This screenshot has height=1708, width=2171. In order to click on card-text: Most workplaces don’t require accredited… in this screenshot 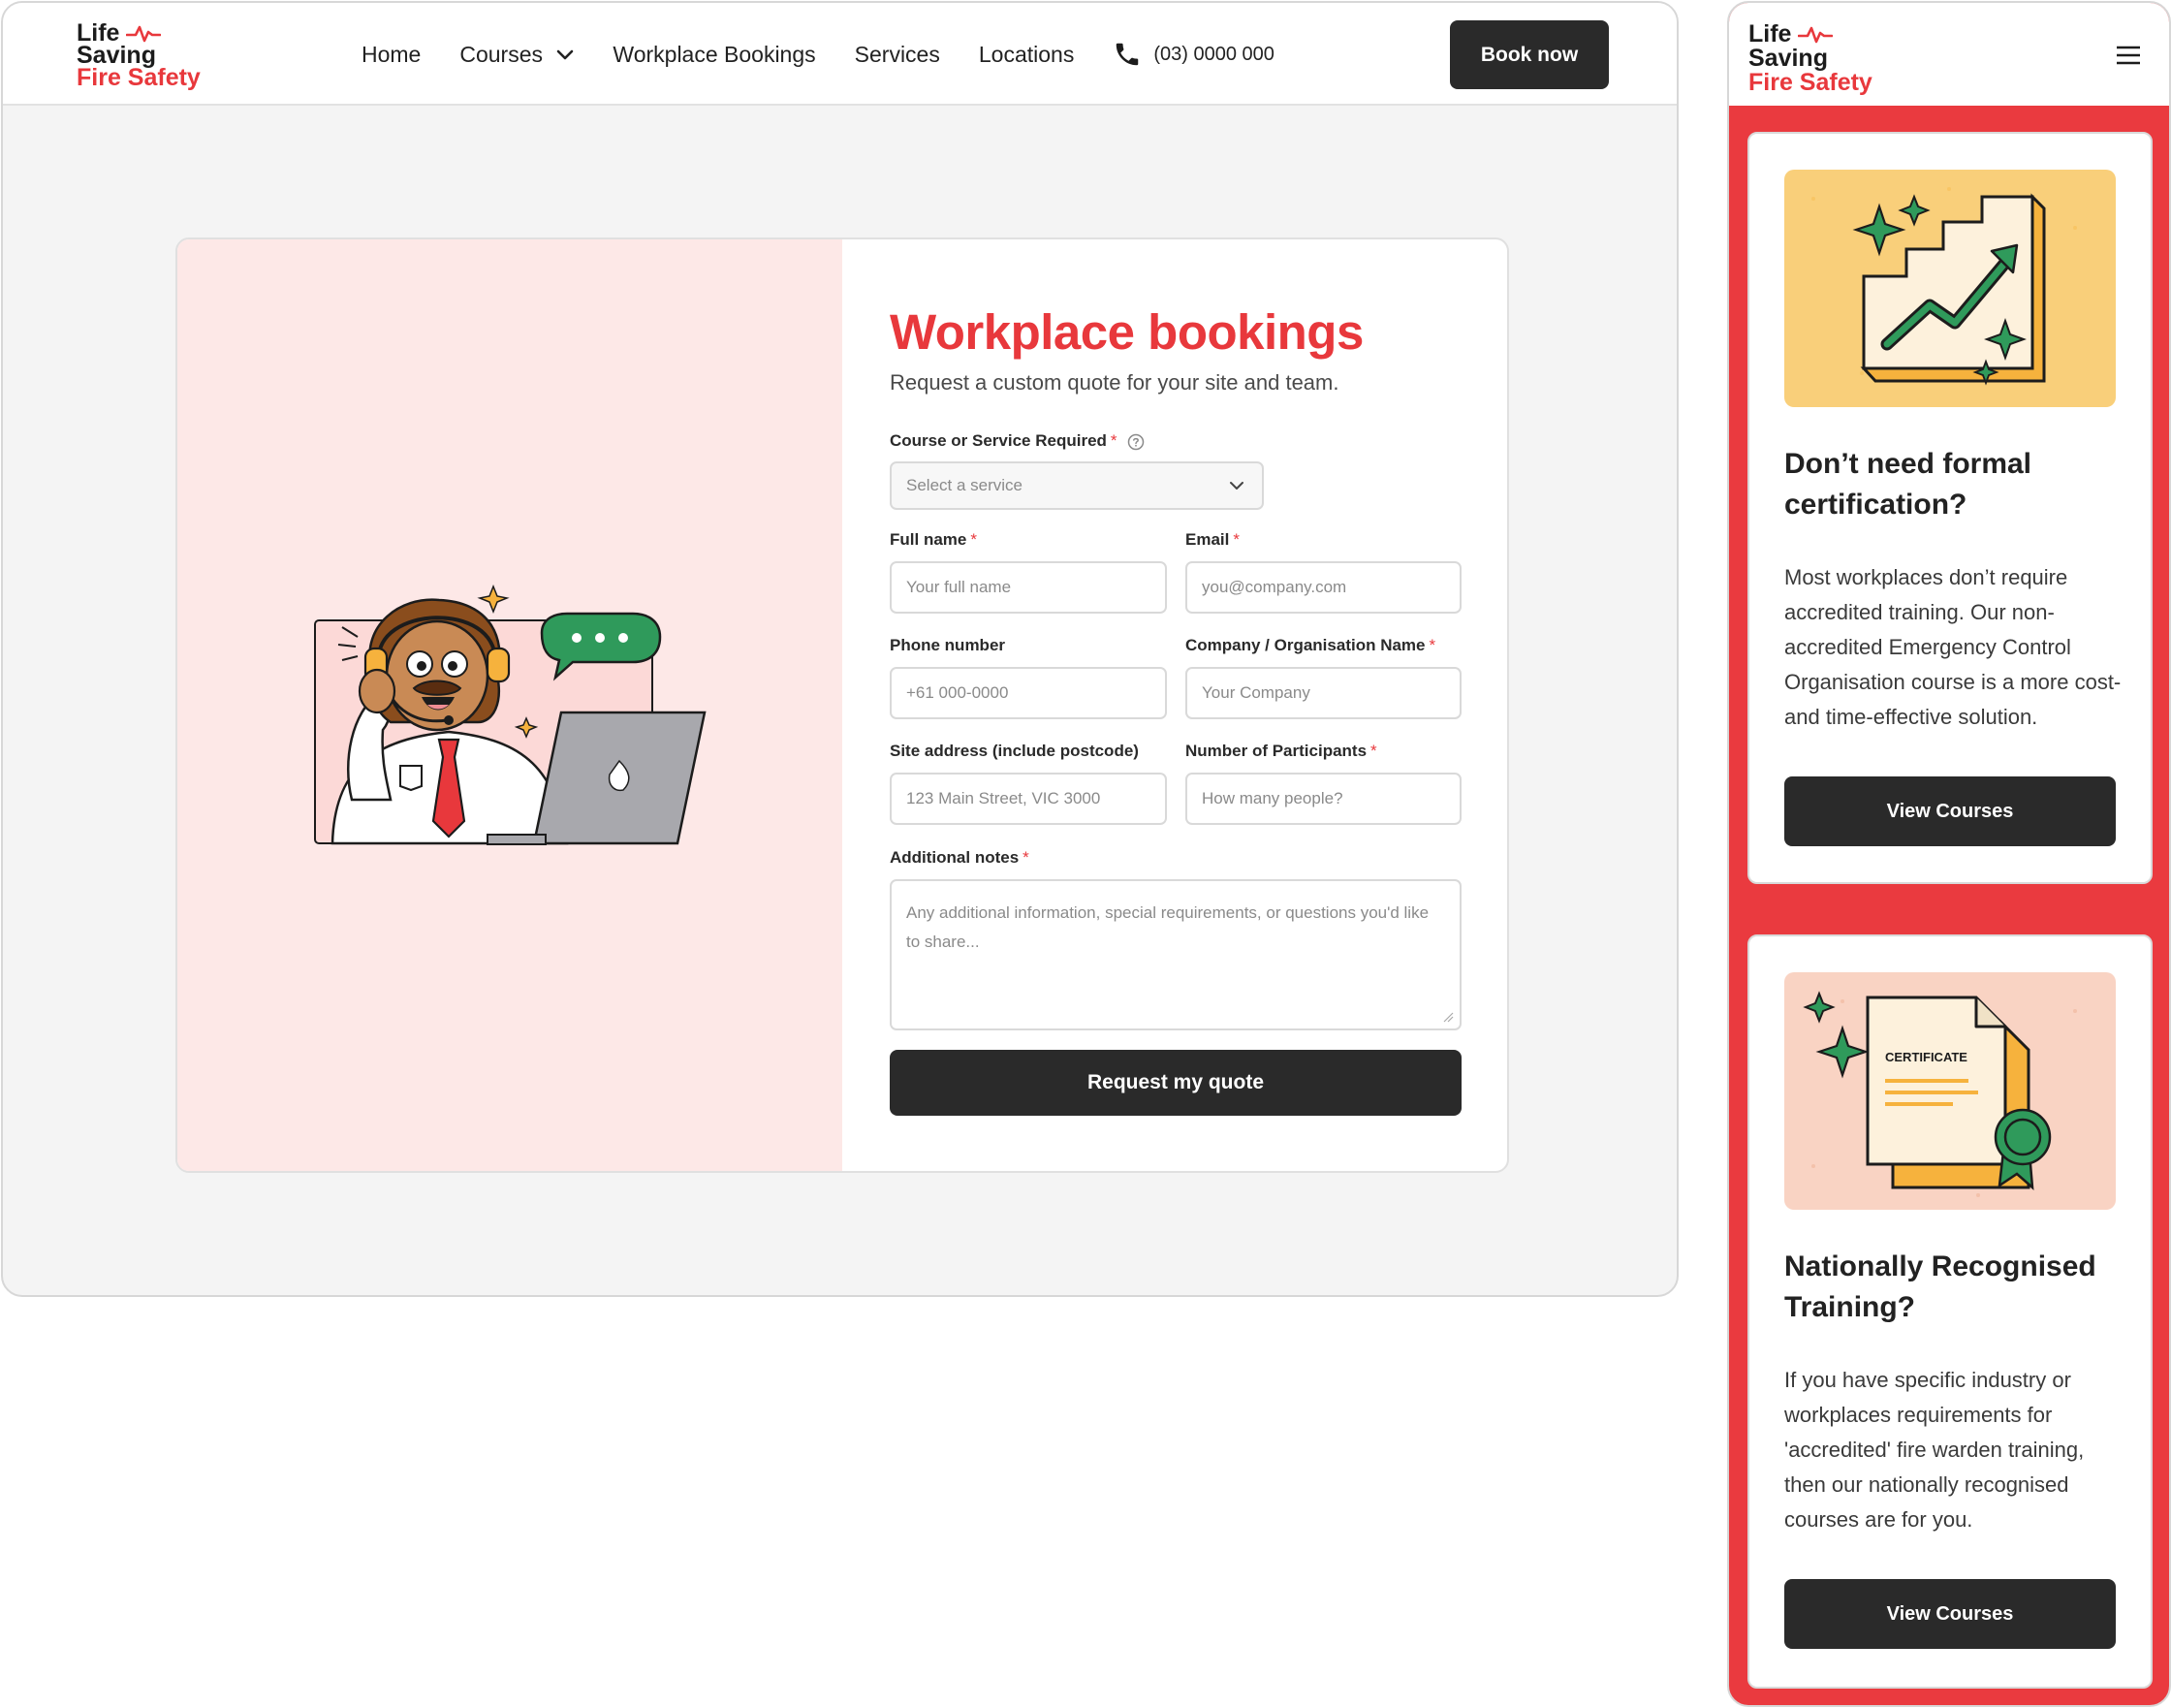, I will do `click(1953, 647)`.